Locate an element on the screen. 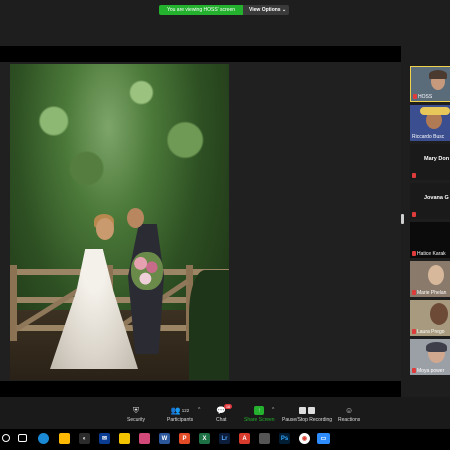 Image resolution: width=450 pixels, height=450 pixels. participants-button: 👥 122 Participants is located at coordinates (180, 414).